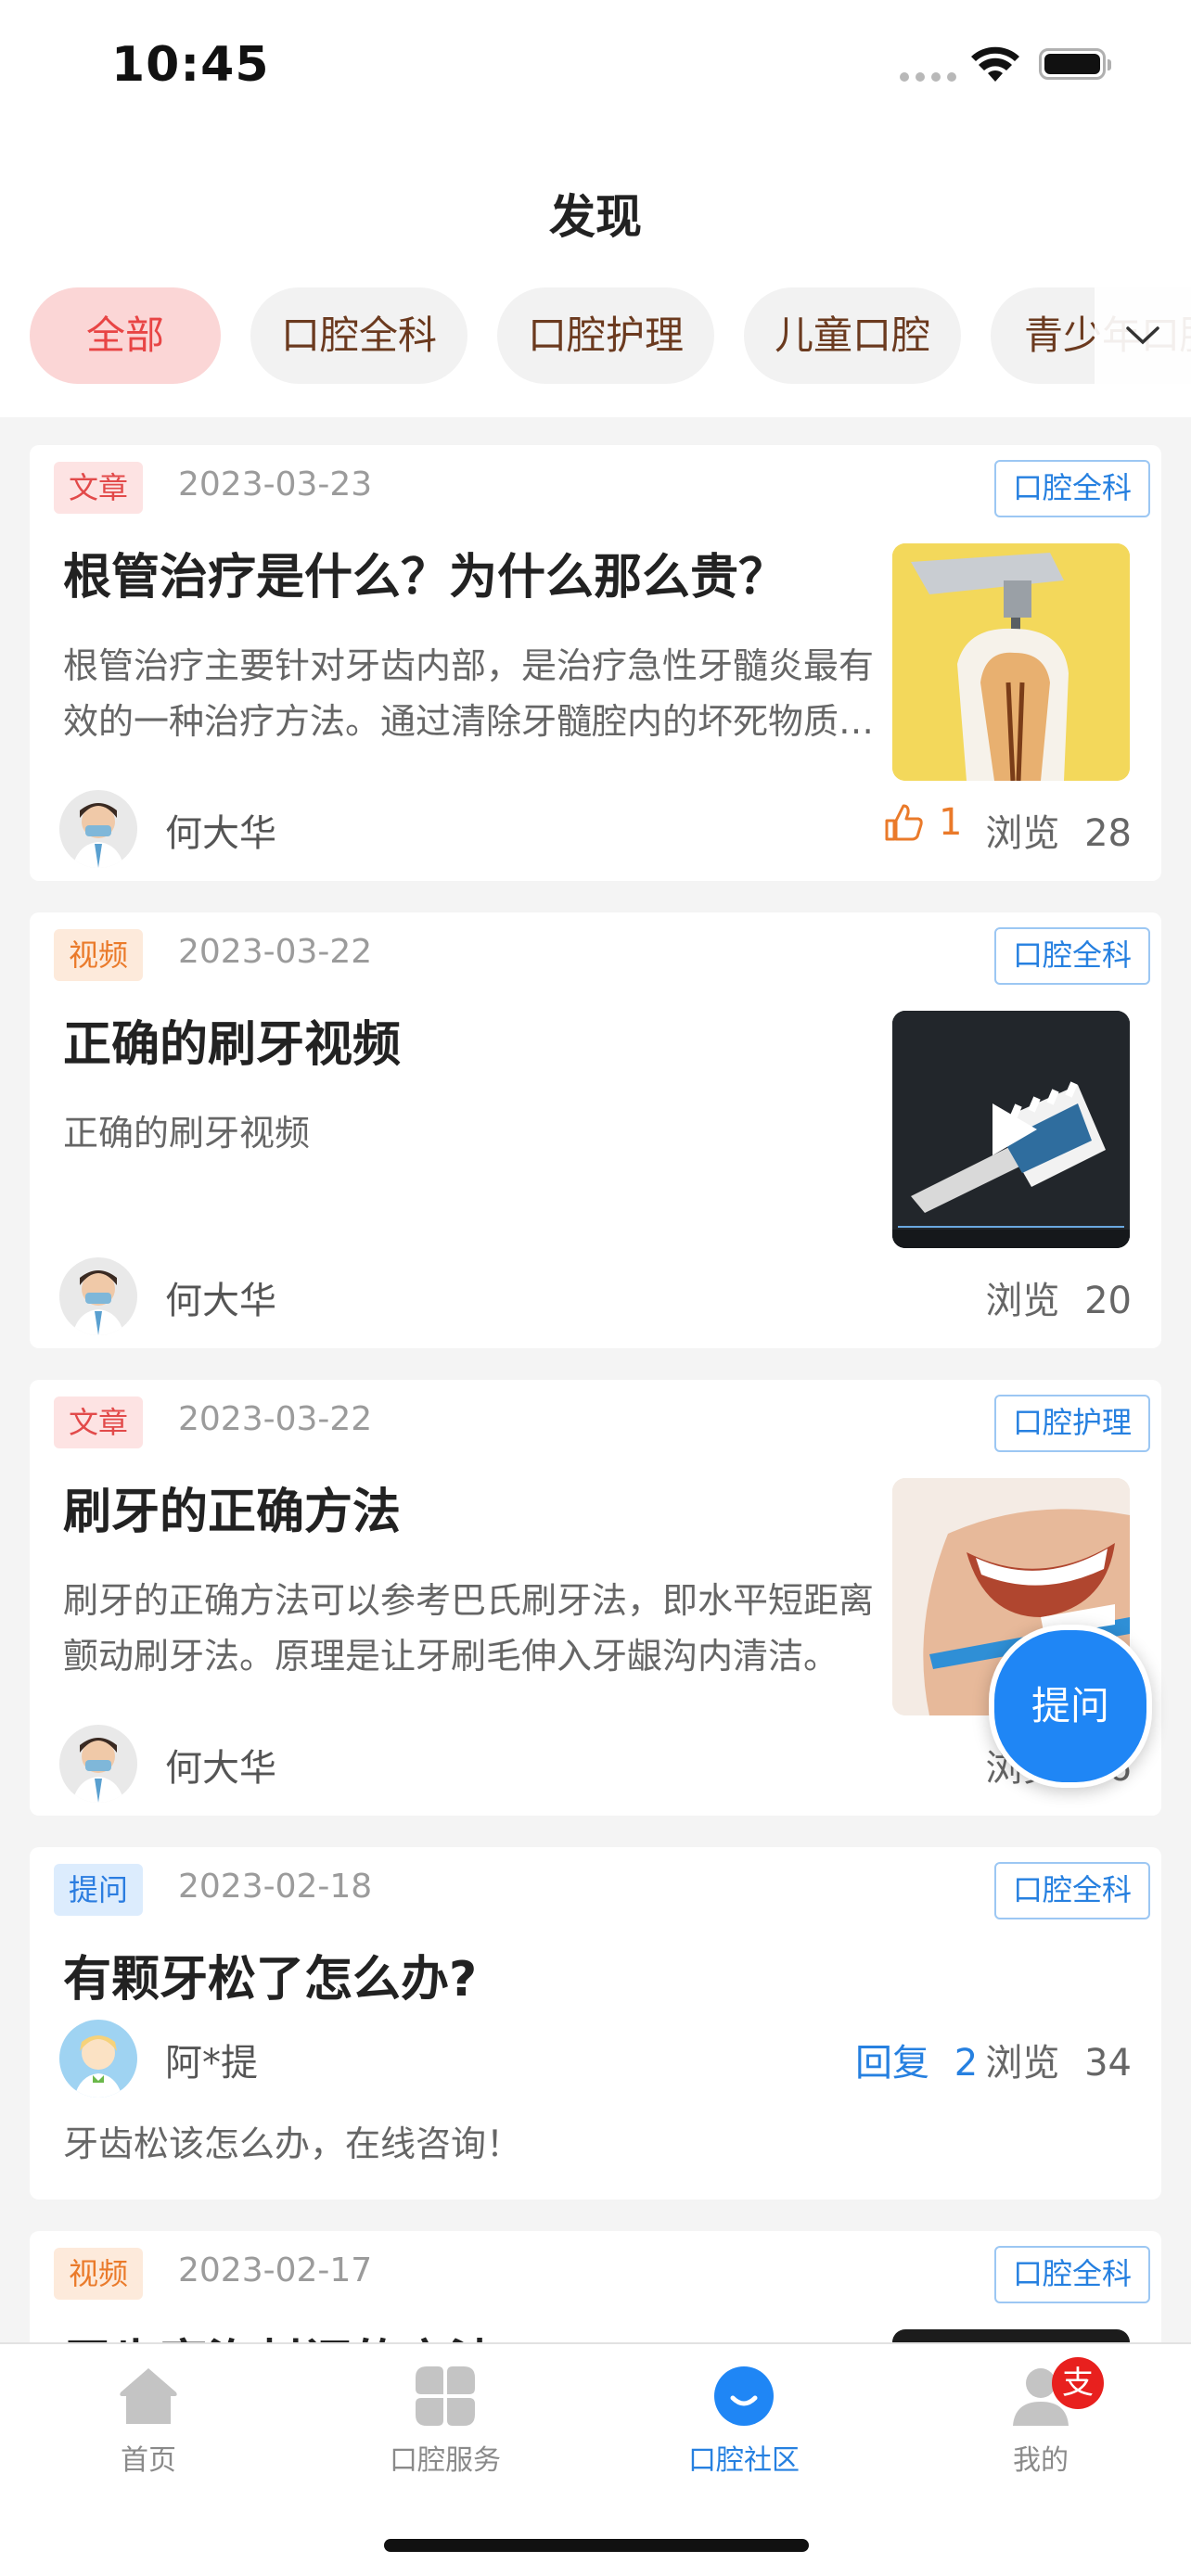 Image resolution: width=1191 pixels, height=2576 pixels. What do you see at coordinates (232, 1512) in the screenshot?
I see `post-title: 刷牙的正确方法` at bounding box center [232, 1512].